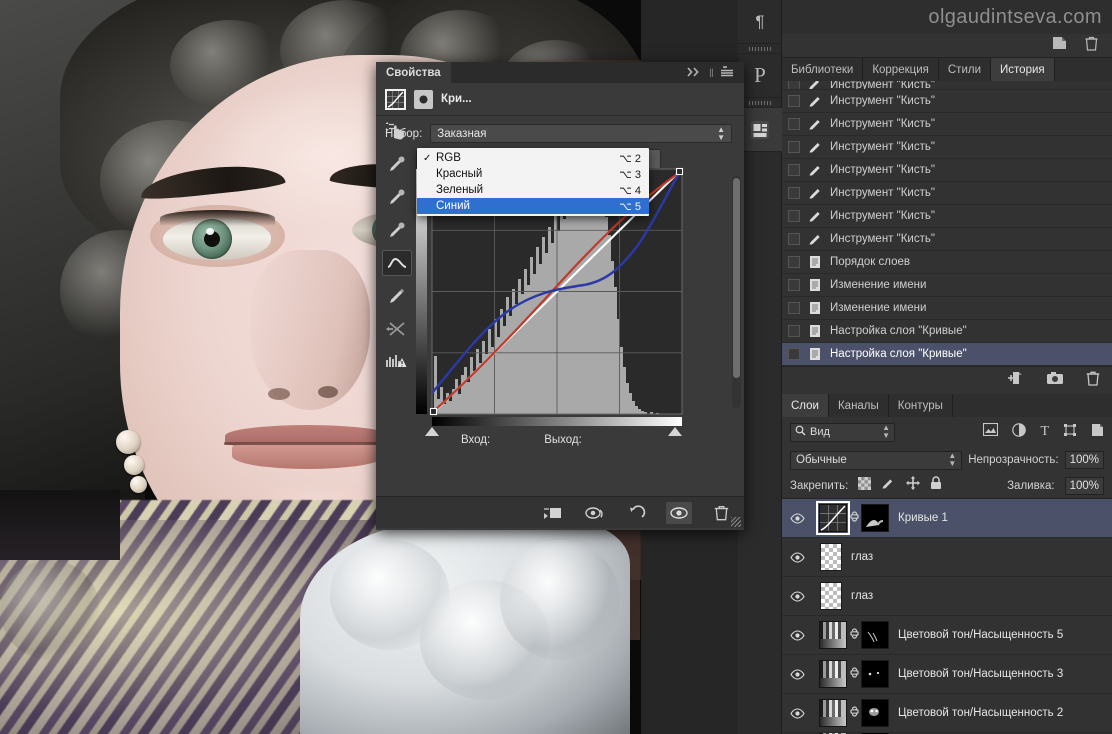 The width and height of the screenshot is (1112, 734). I want to click on curve-point-tool-icon, so click(397, 263).